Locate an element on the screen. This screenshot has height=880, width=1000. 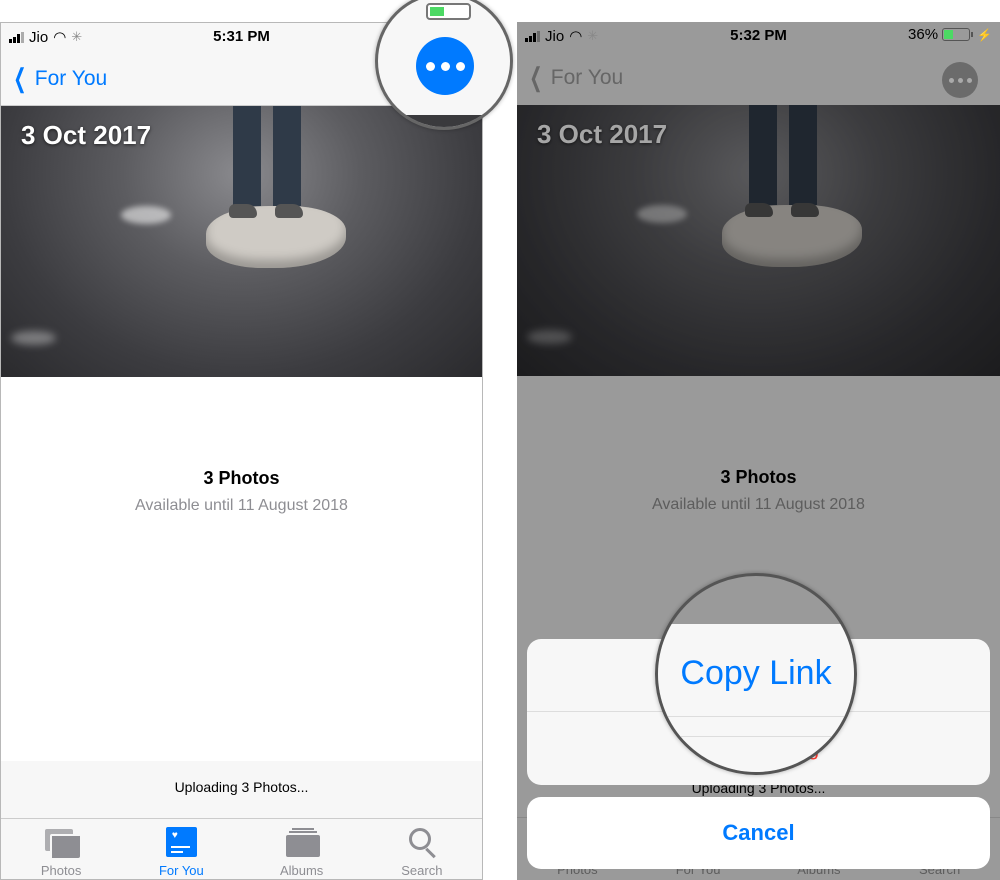
charging-icon: ⚡ is located at coordinates (984, 34).